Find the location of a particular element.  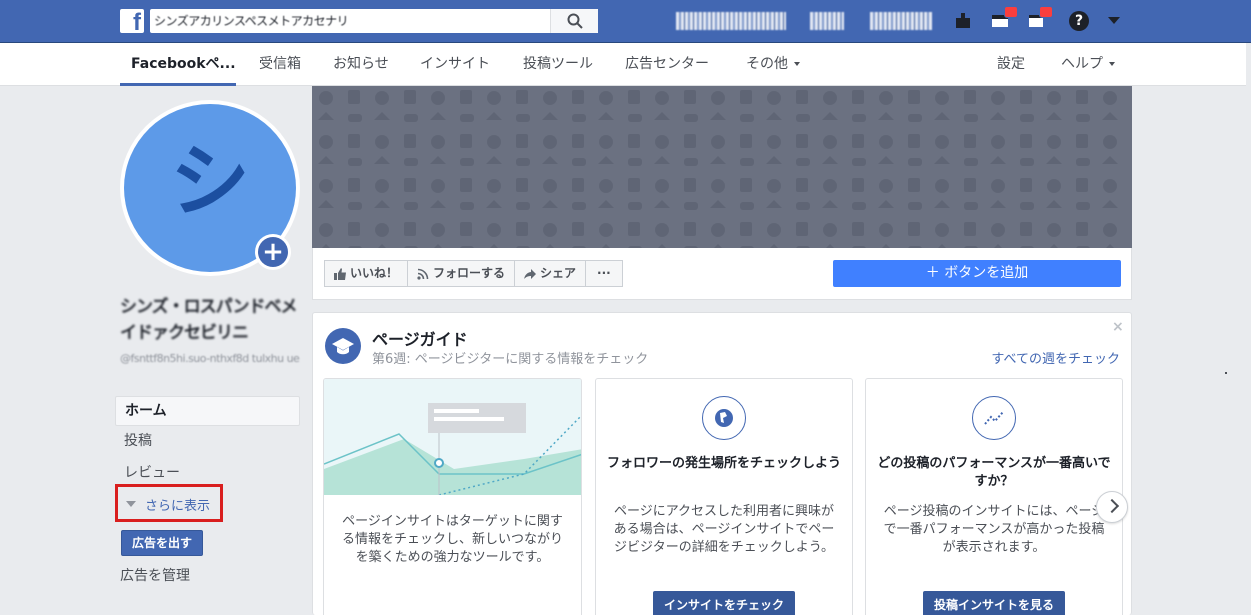

tab-more: その他 is located at coordinates (773, 64).